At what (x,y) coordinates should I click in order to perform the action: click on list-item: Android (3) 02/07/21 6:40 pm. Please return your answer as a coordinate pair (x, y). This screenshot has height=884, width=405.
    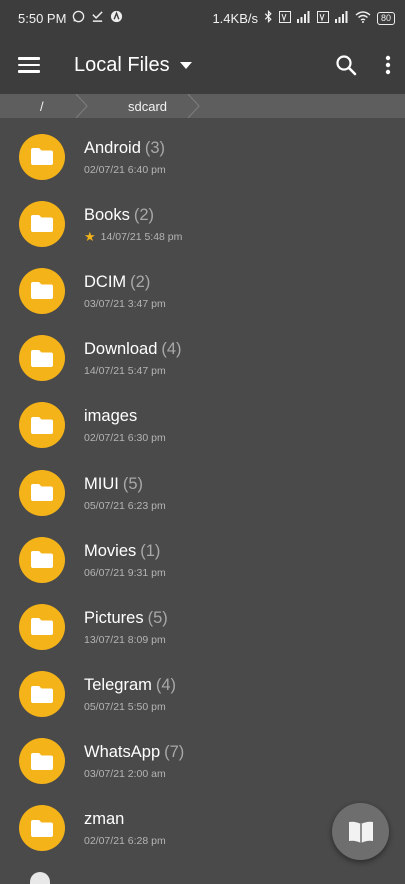
    Looking at the image, I should click on (202, 156).